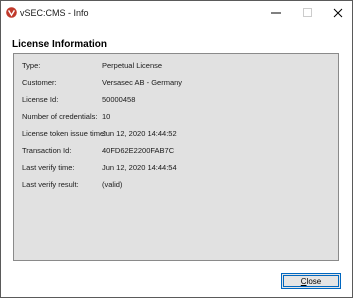  I want to click on row-label: Transaction Id:, so click(47, 150).